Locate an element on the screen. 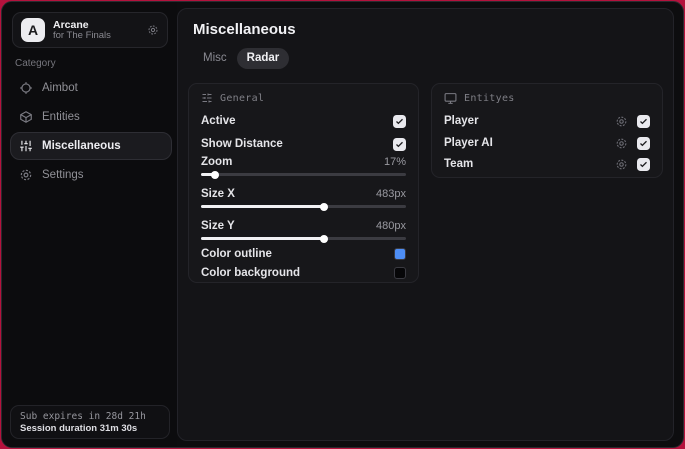 Image resolution: width=685 pixels, height=449 pixels. color-background-label: Color background is located at coordinates (251, 273).